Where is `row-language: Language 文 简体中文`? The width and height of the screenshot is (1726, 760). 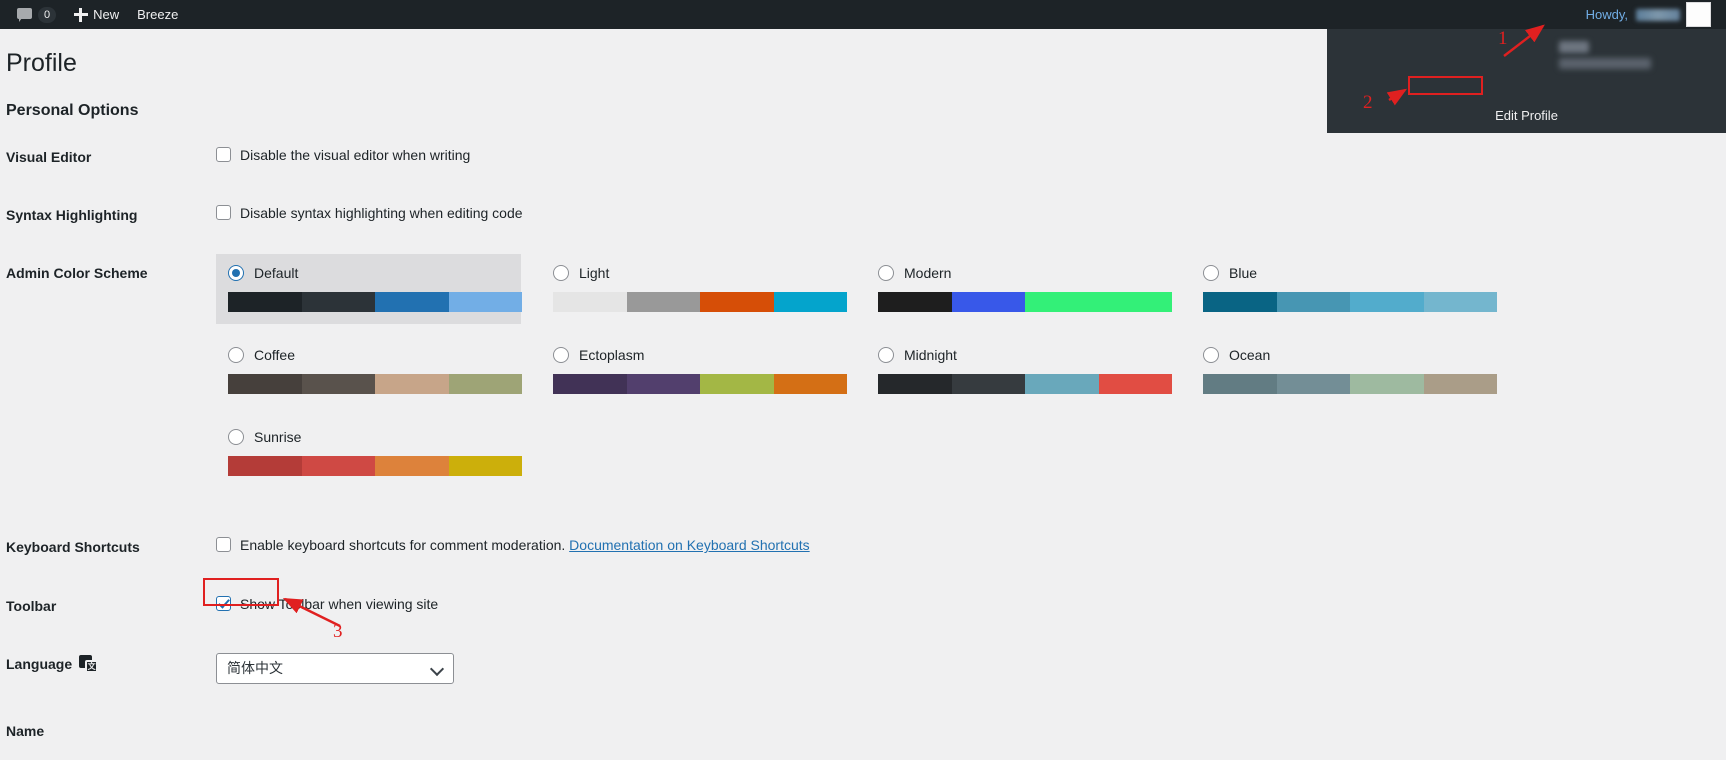
row-language: Language 文 简体中文 is located at coordinates (863, 668).